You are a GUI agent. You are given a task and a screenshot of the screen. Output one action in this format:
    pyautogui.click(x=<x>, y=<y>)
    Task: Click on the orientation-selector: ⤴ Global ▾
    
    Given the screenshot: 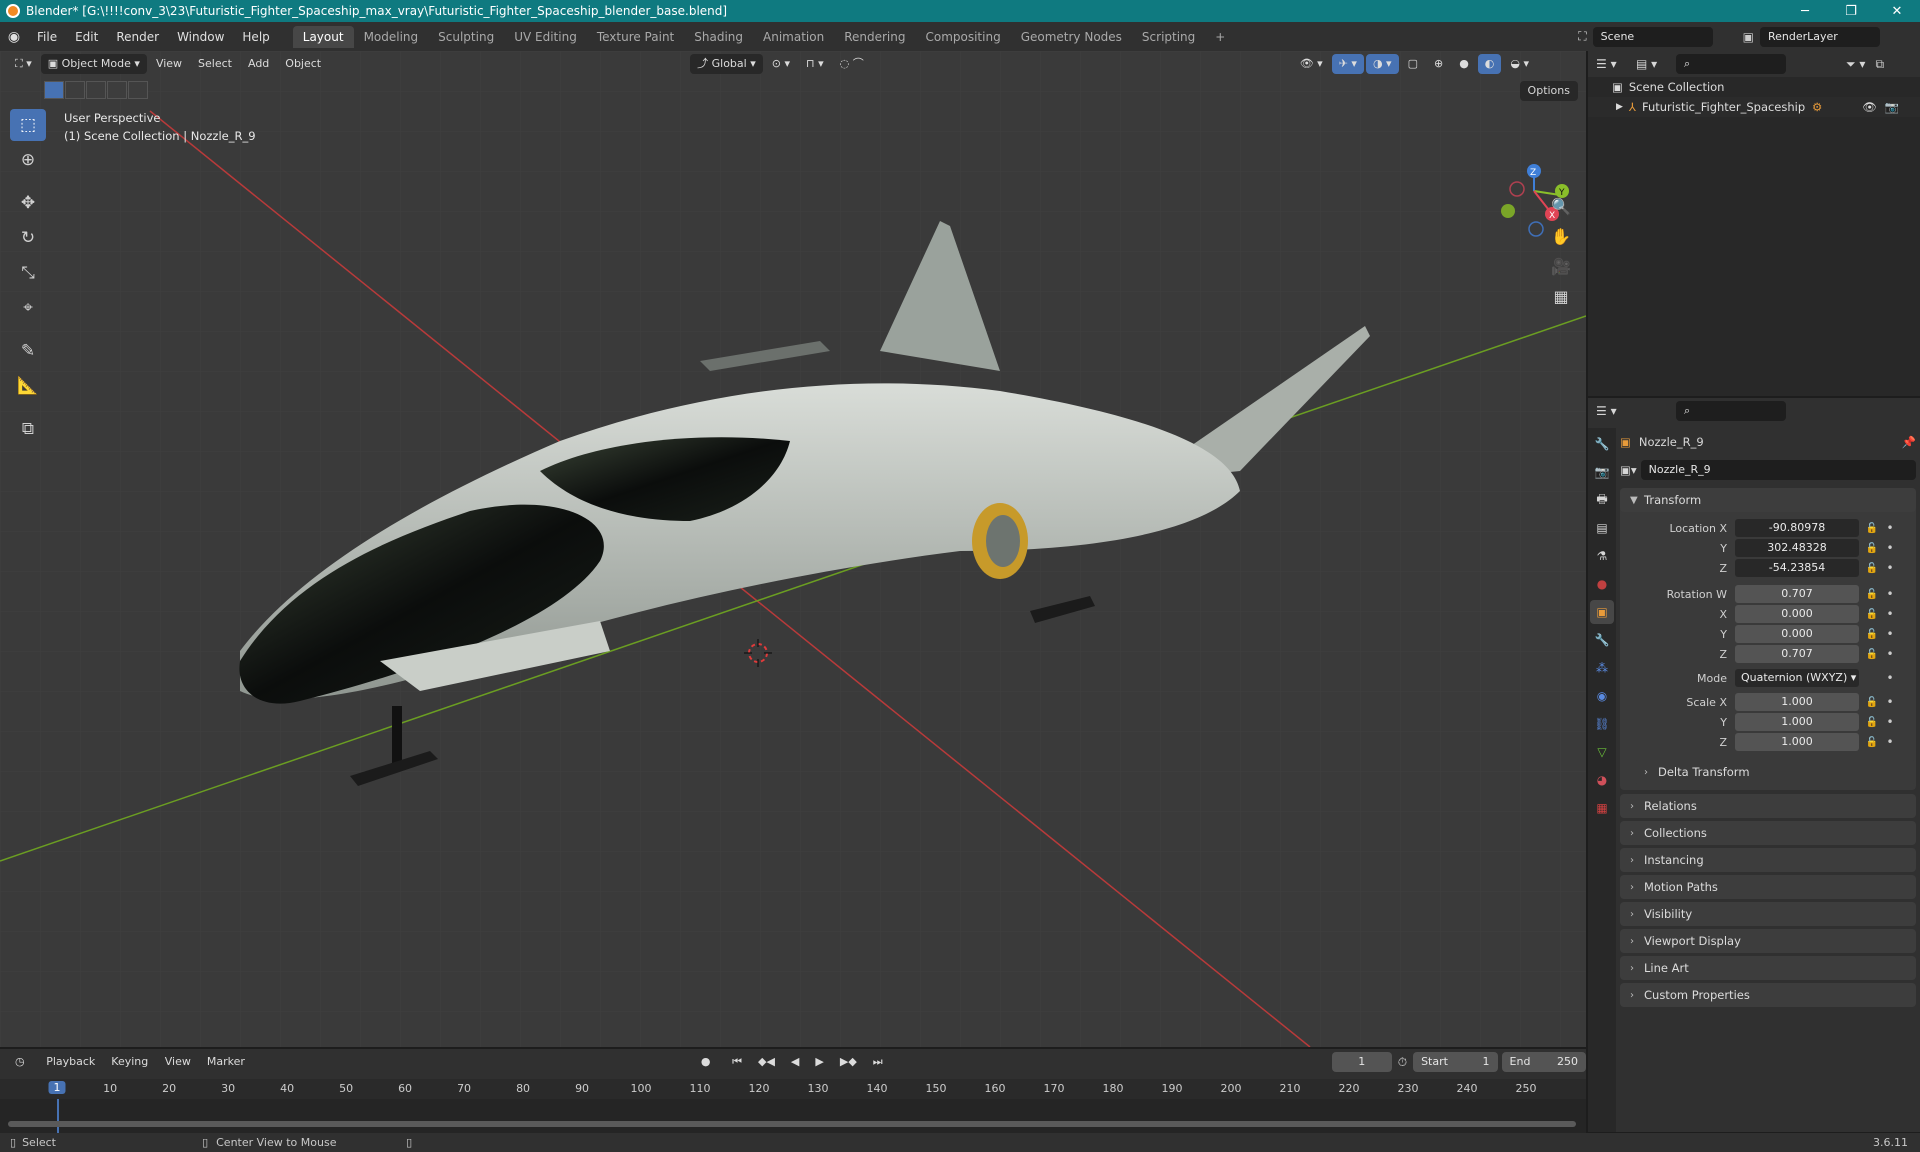 What is the action you would take?
    pyautogui.click(x=726, y=64)
    